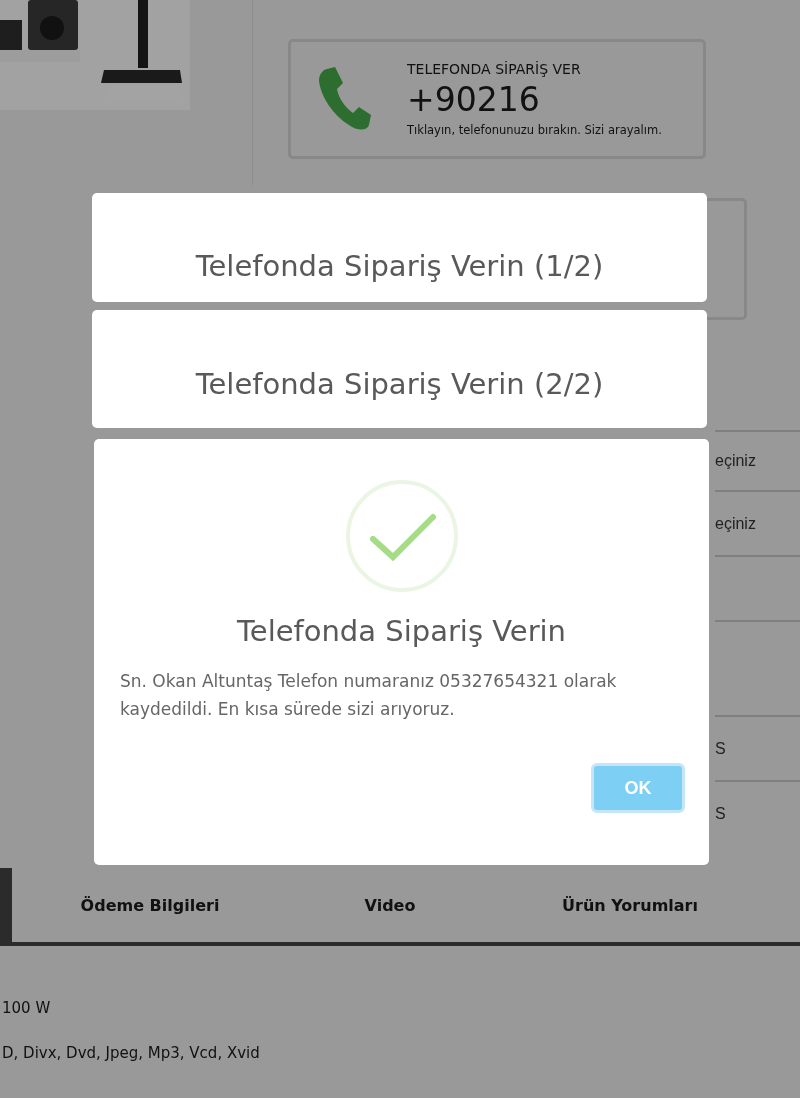  I want to click on spec-text: 100 W, so click(27, 1008).